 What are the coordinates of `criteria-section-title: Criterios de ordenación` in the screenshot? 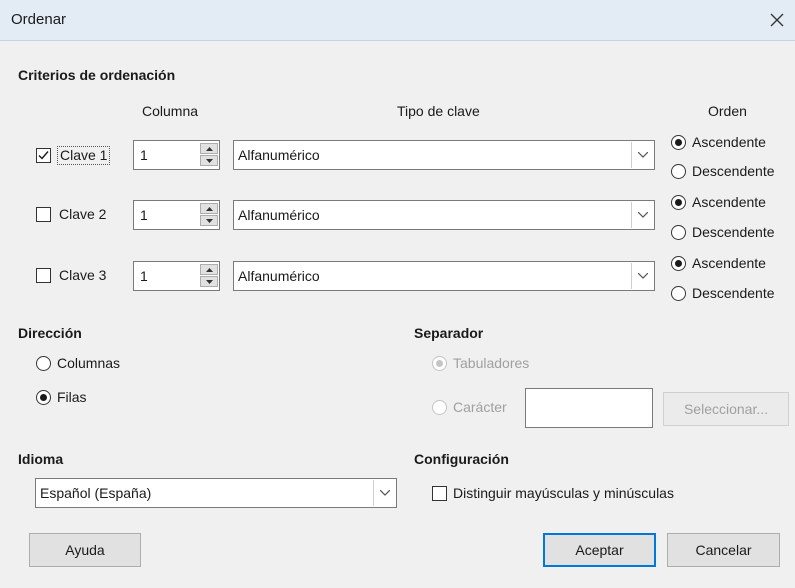 It's located at (97, 75).